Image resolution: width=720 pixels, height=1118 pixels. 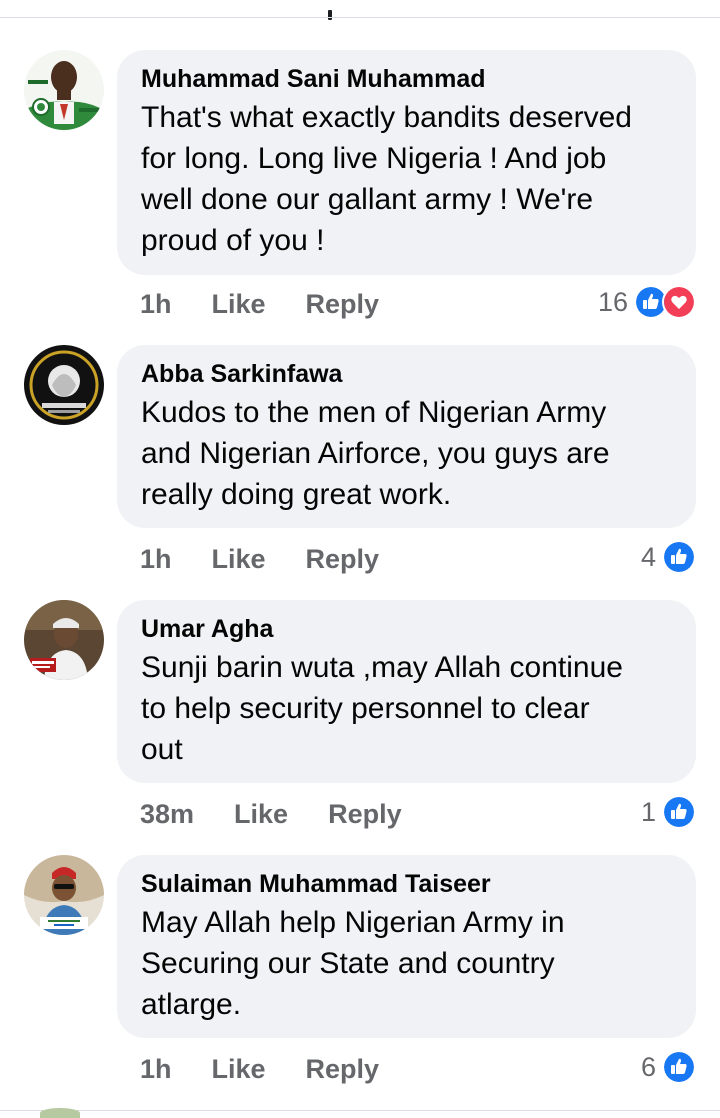 I want to click on comment-timestamp: 38m, so click(x=167, y=814).